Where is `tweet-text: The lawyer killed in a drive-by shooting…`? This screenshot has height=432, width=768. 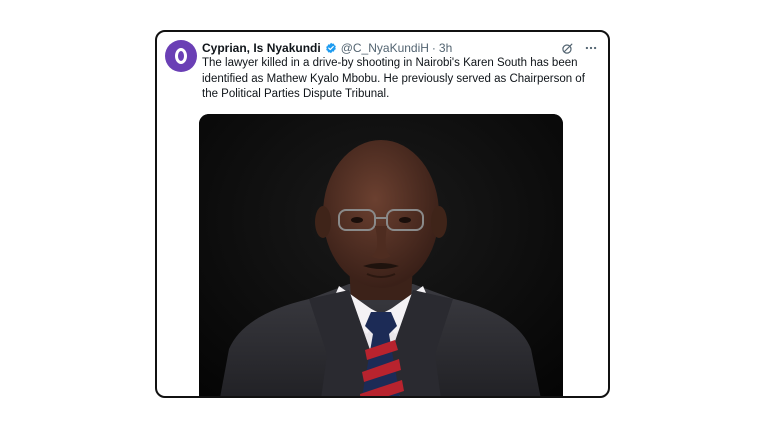
tweet-text: The lawyer killed in a drive-by shooting… is located at coordinates (393, 78).